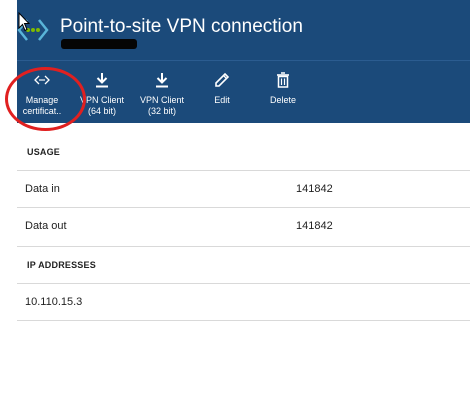  Describe the element at coordinates (46, 226) in the screenshot. I see `data-out-label: Data out` at that location.